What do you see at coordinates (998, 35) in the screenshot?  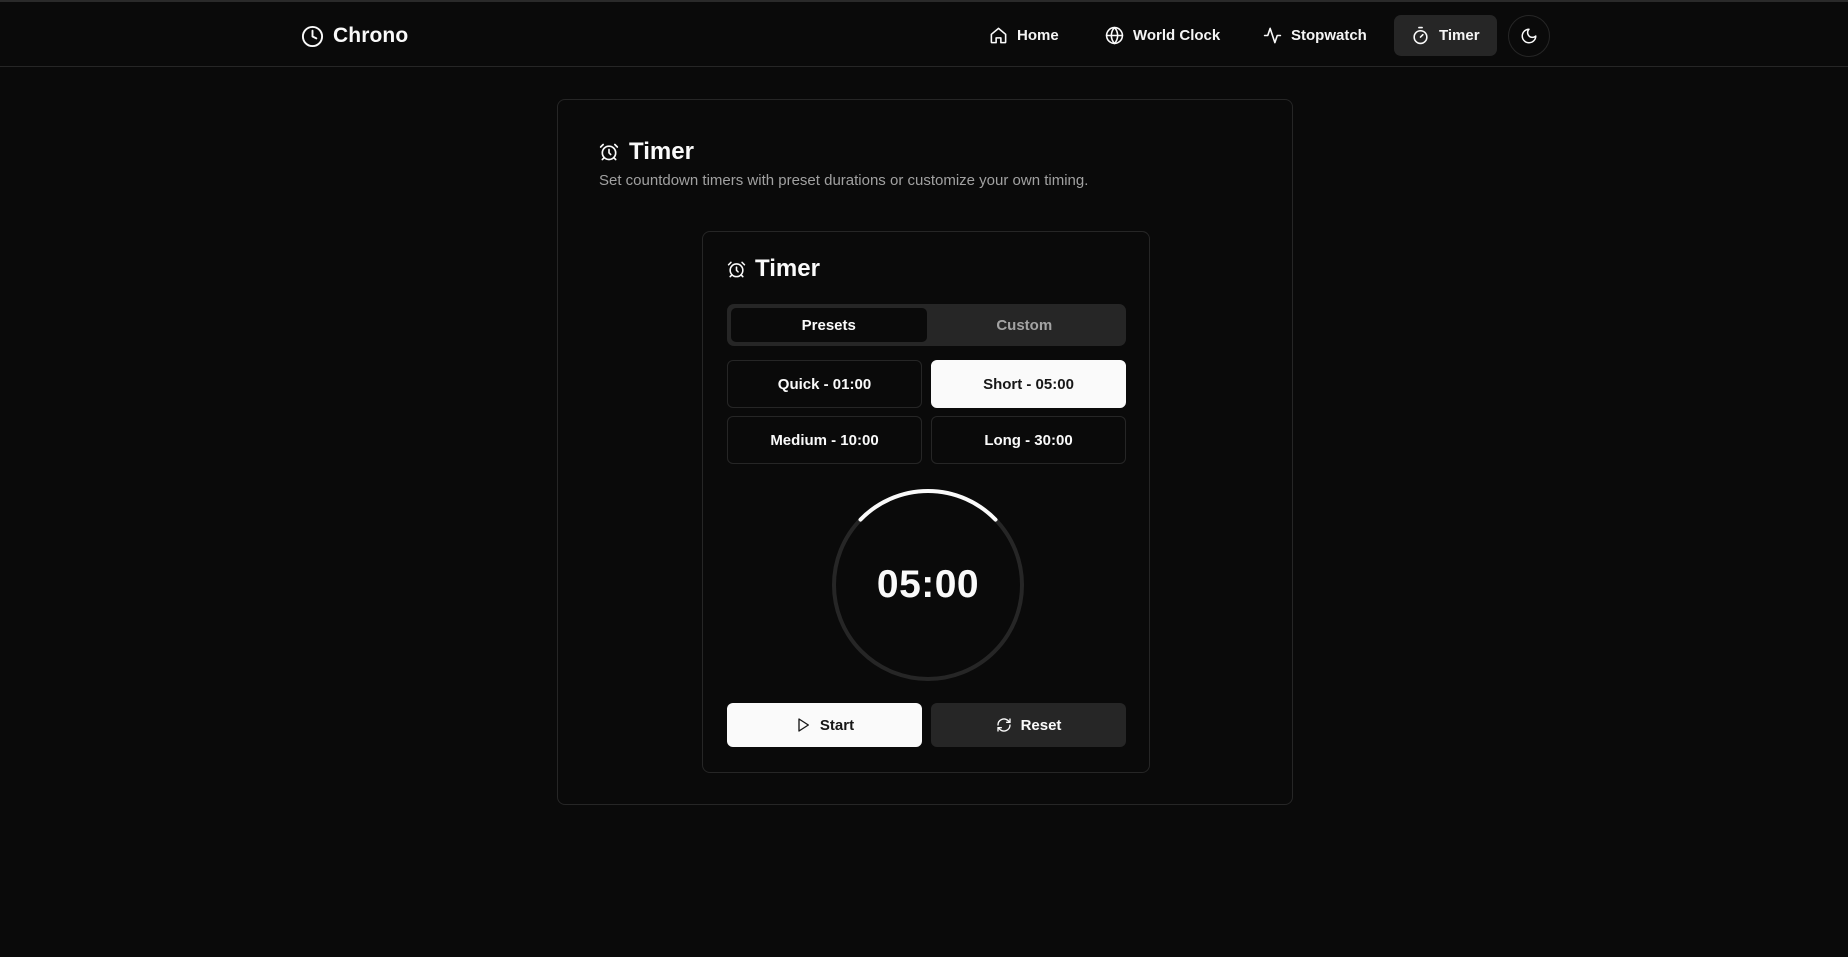 I see `home-icon` at bounding box center [998, 35].